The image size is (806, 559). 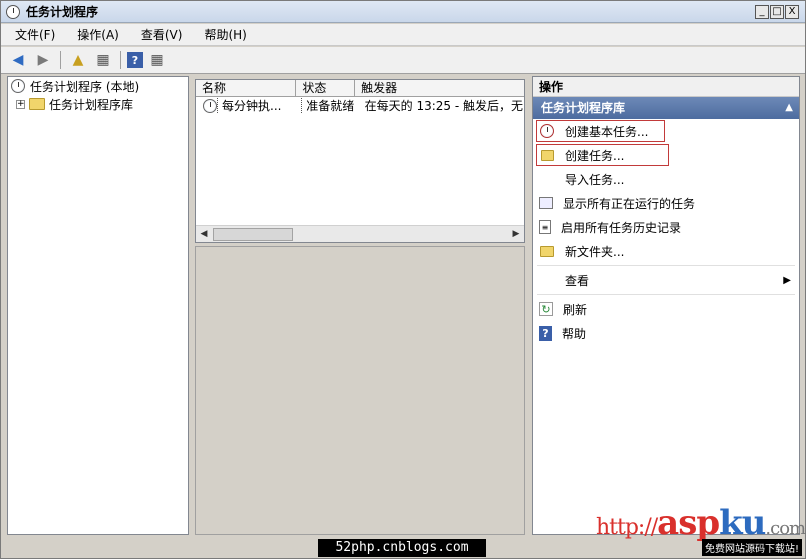 What do you see at coordinates (360, 233) in the screenshot?
I see `horizontal-scrollbar: ◀ ▶` at bounding box center [360, 233].